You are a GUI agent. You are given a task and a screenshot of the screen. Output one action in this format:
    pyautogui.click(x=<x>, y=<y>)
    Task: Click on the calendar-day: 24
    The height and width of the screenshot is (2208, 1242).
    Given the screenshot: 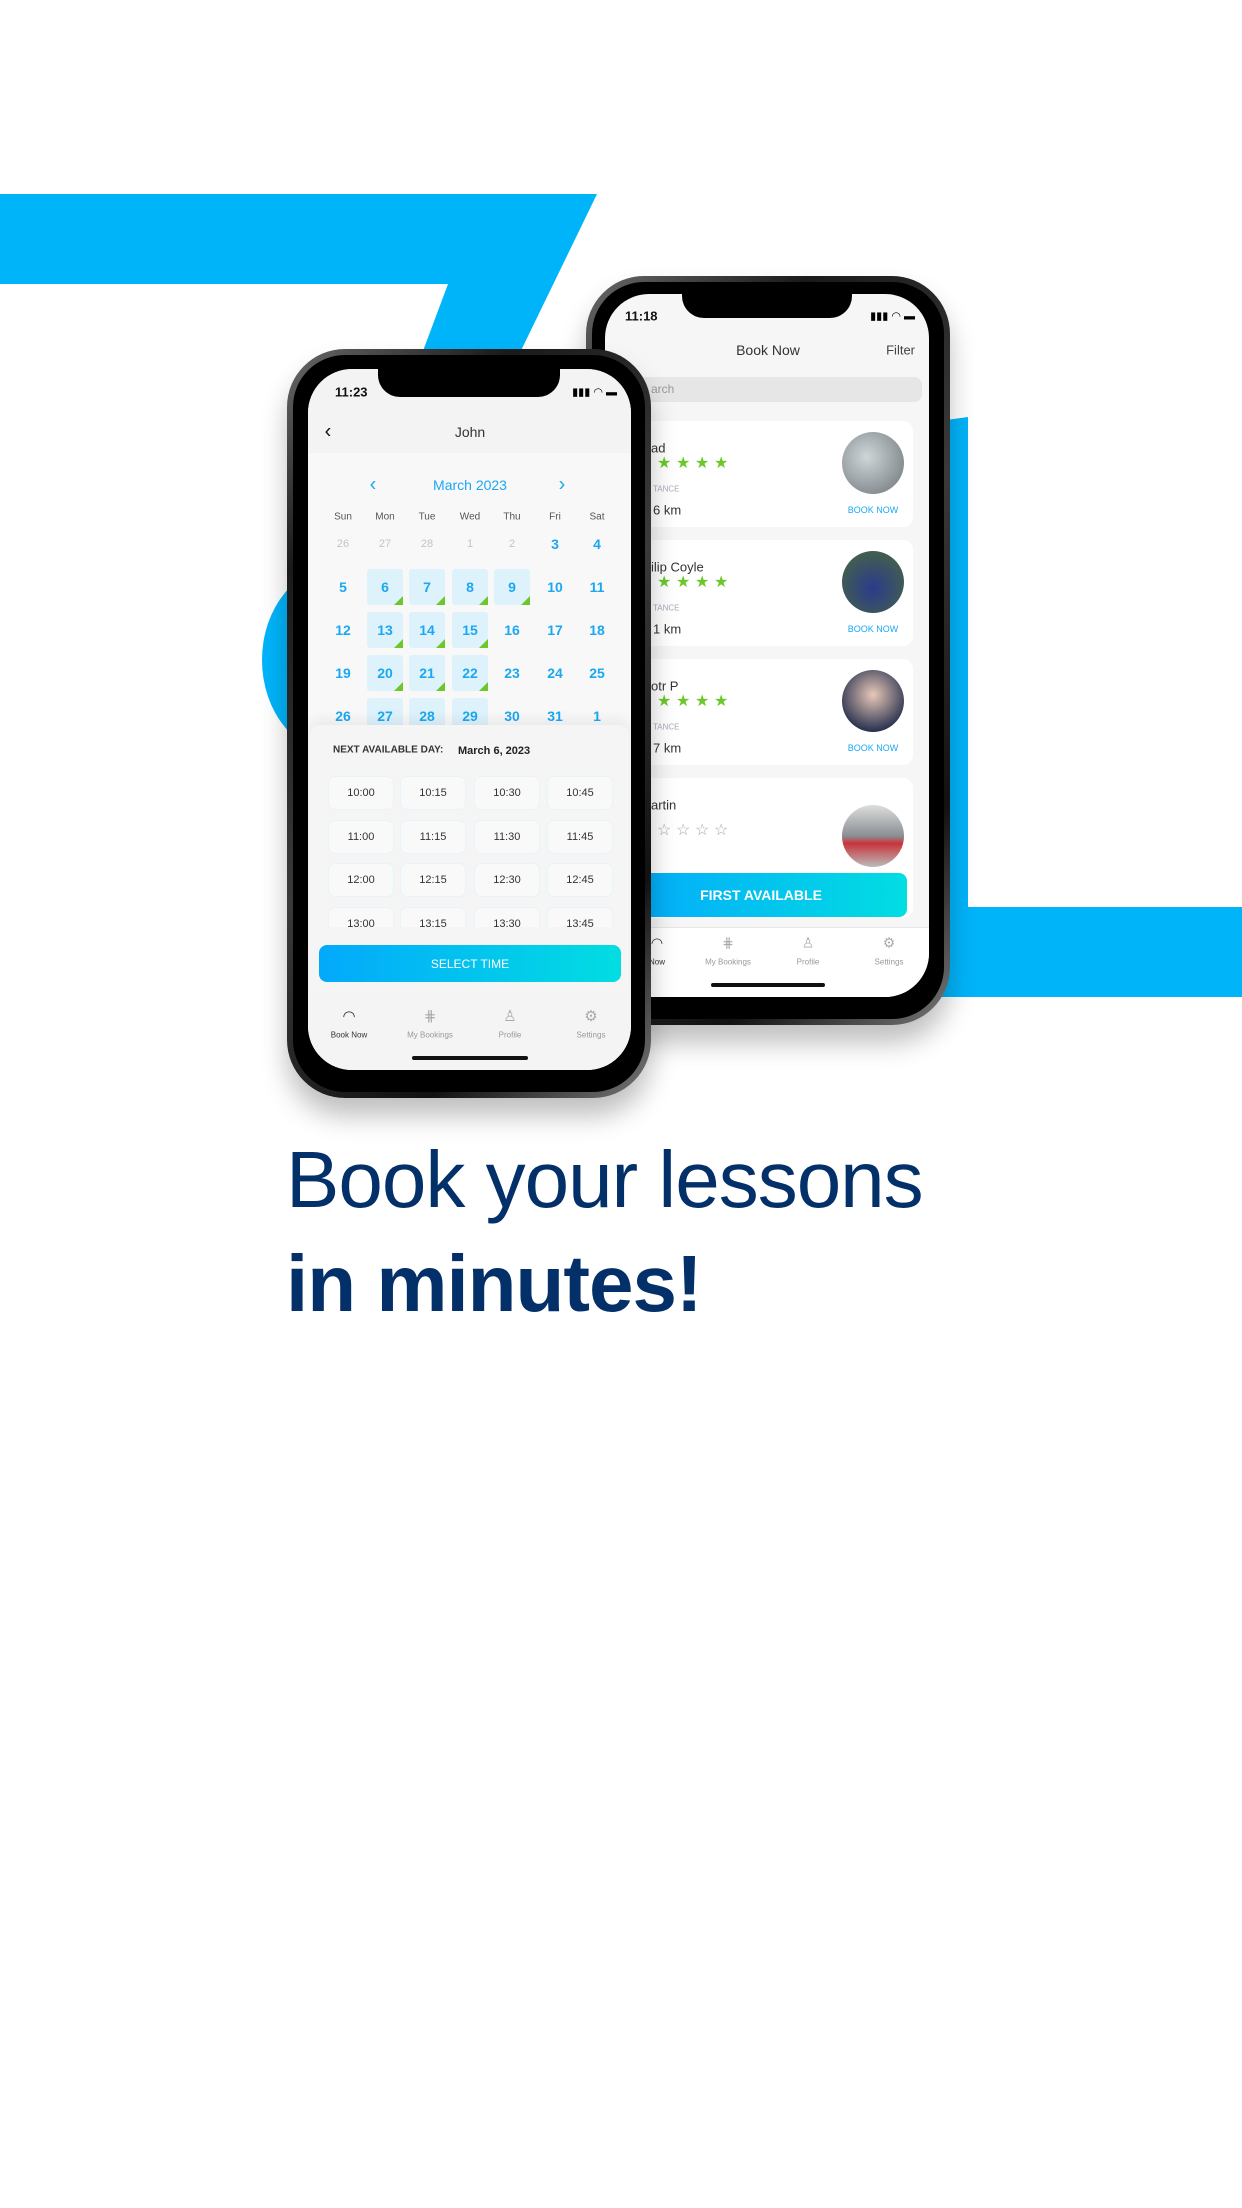 What is the action you would take?
    pyautogui.click(x=555, y=673)
    